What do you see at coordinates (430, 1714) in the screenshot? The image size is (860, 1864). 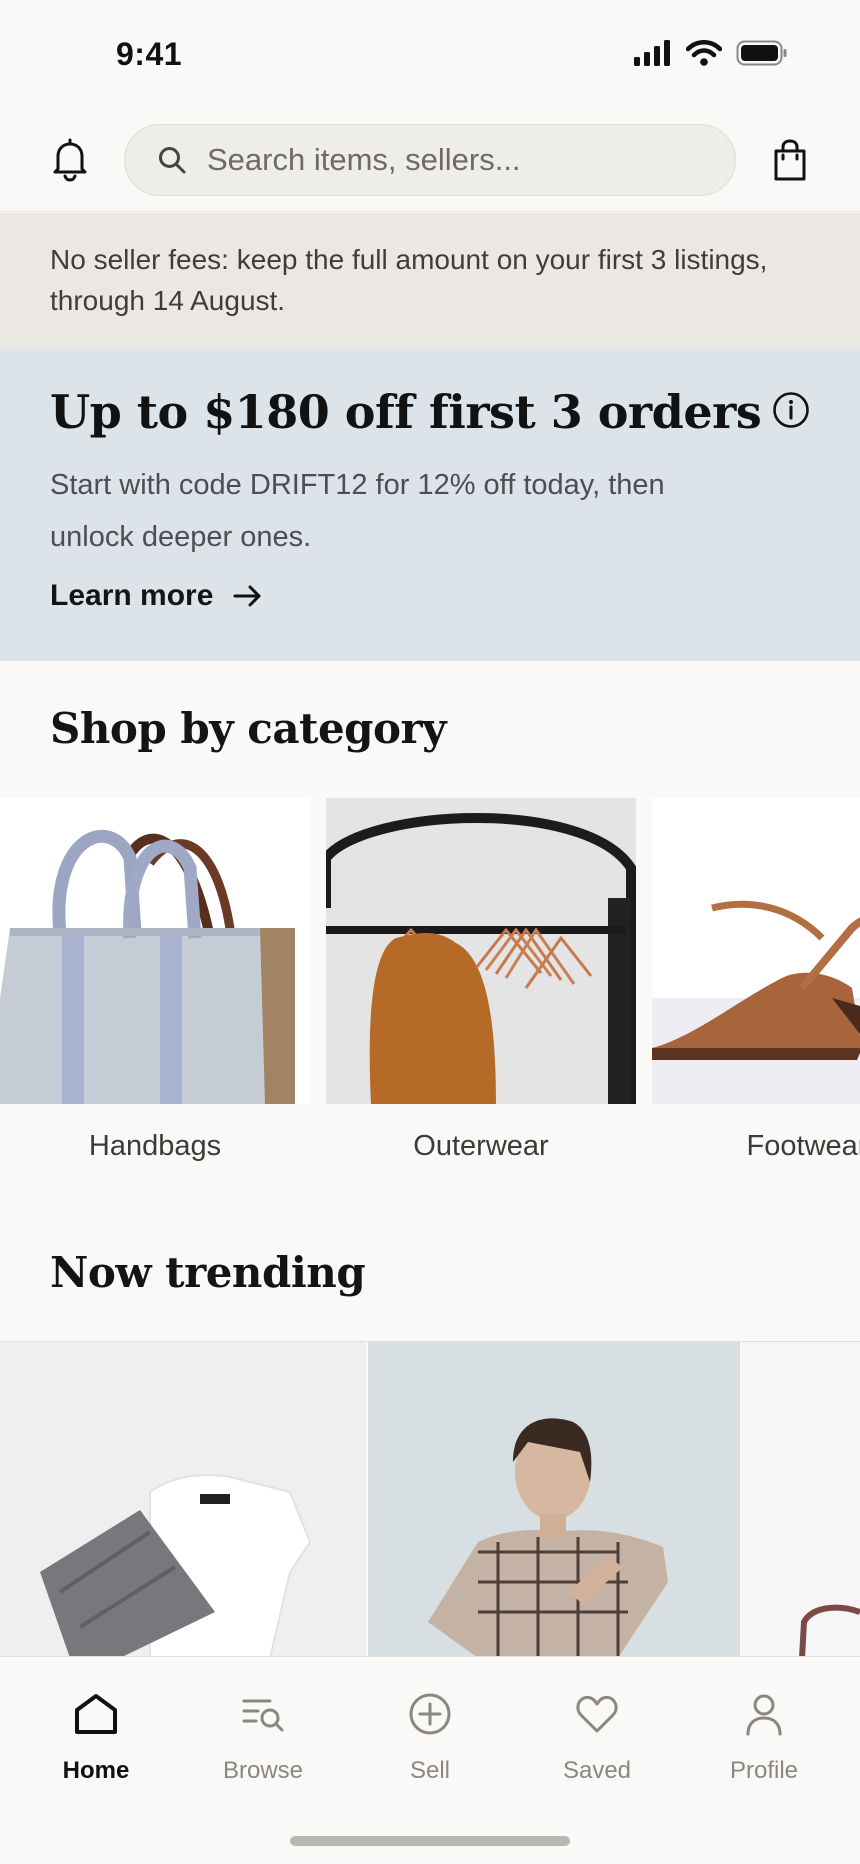 I see `plus-circle-icon` at bounding box center [430, 1714].